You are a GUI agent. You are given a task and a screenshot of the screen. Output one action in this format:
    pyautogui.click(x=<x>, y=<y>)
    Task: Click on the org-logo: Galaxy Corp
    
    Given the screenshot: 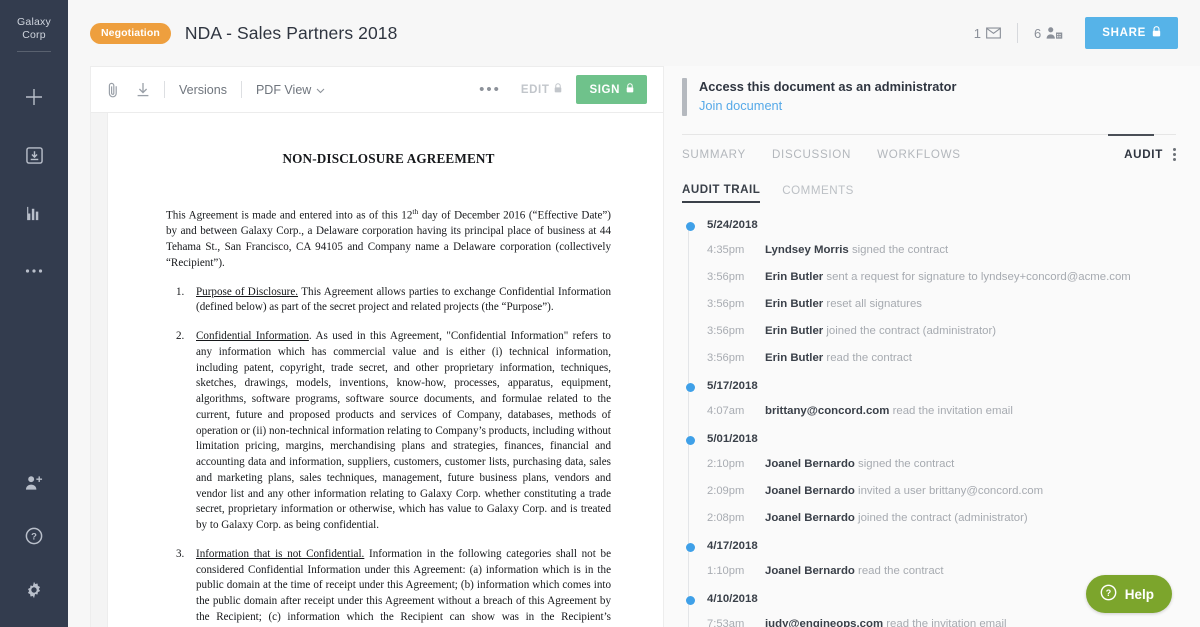 What is the action you would take?
    pyautogui.click(x=34, y=34)
    